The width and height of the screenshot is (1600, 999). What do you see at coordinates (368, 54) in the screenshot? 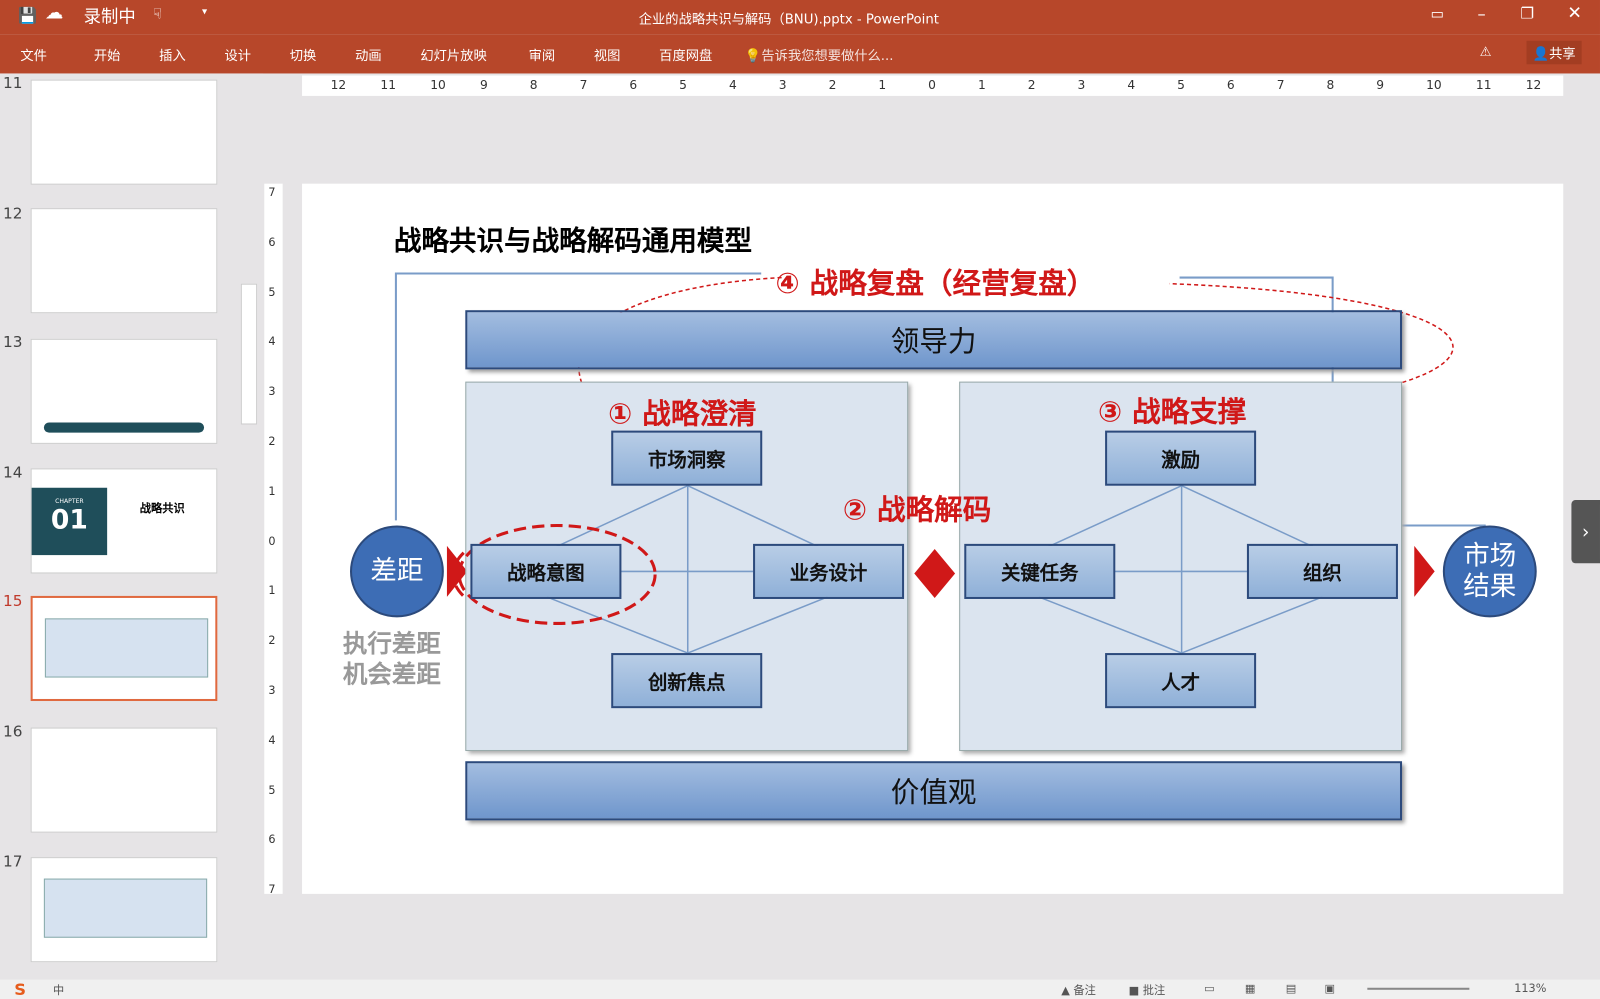
I see `tab-animations: 动画` at bounding box center [368, 54].